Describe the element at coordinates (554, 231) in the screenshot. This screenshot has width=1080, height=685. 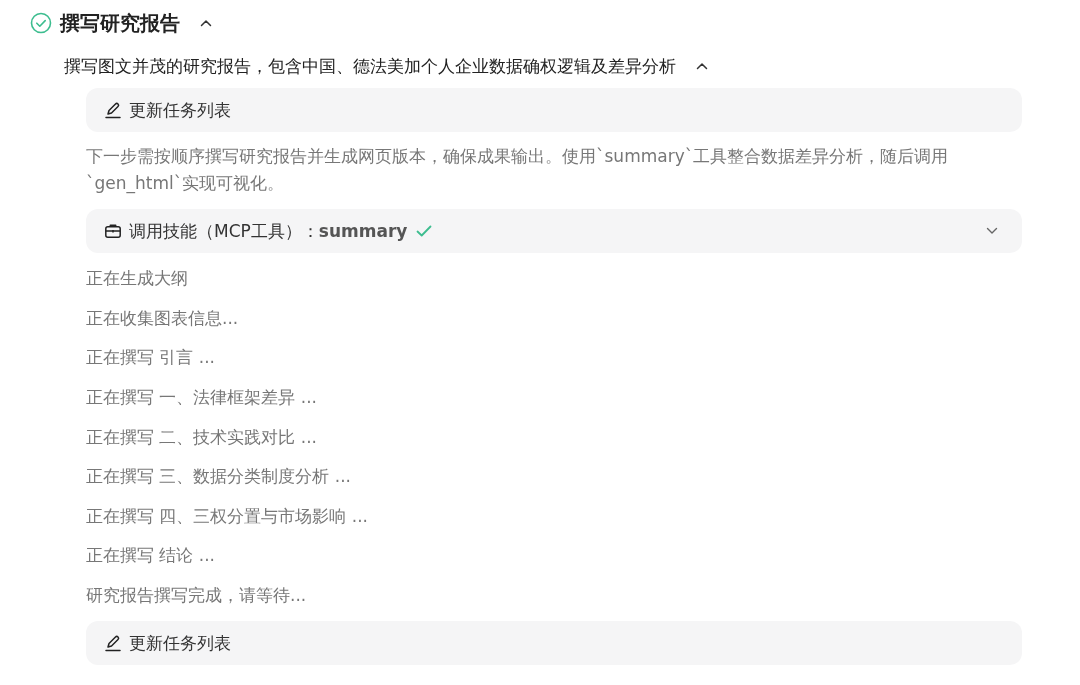
I see `tool-call-bar: 调用技能（MCP工具）：summary` at that location.